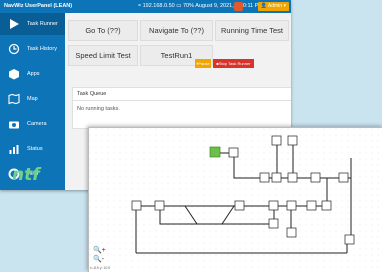 This screenshot has height=272, width=382. What do you see at coordinates (103, 55) in the screenshot?
I see `task-button-speed-limit-test: Speed Limit Test` at bounding box center [103, 55].